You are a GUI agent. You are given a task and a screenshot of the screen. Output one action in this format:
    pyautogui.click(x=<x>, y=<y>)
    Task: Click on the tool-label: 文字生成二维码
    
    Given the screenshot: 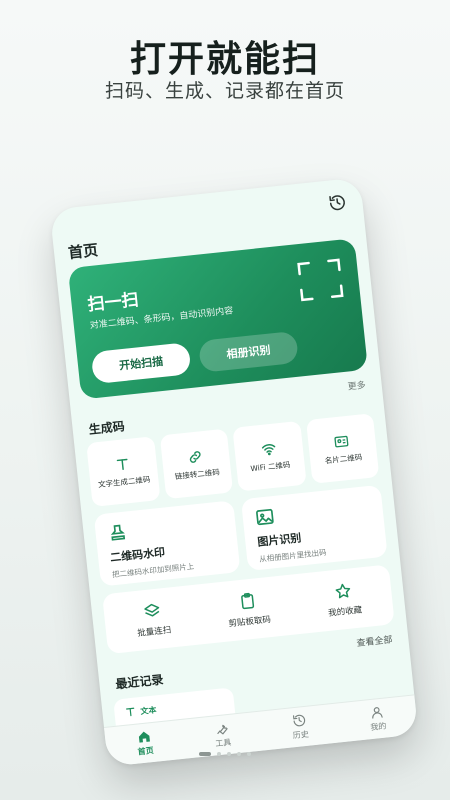 What is the action you would take?
    pyautogui.click(x=124, y=482)
    